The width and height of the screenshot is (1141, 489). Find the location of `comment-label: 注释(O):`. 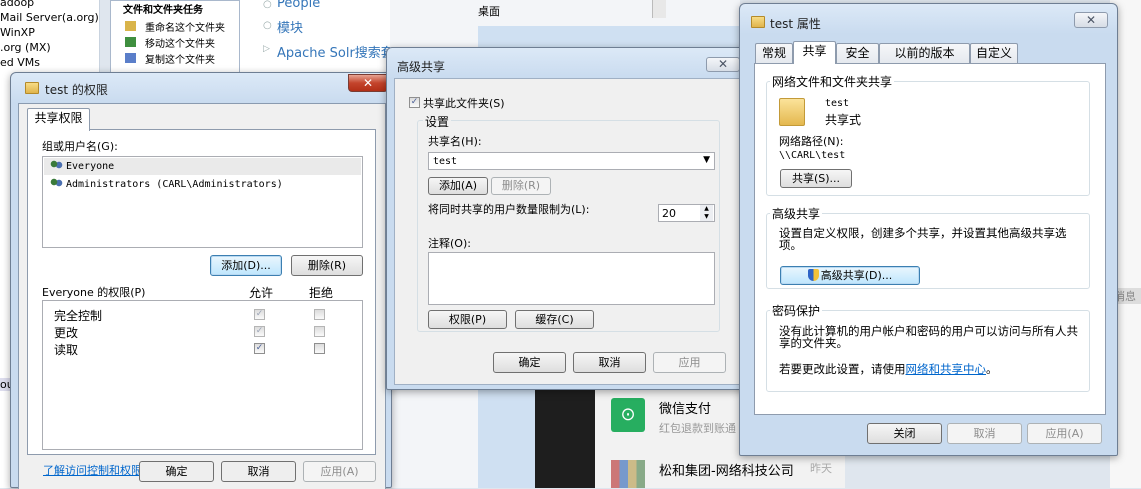

comment-label: 注释(O): is located at coordinates (449, 243).